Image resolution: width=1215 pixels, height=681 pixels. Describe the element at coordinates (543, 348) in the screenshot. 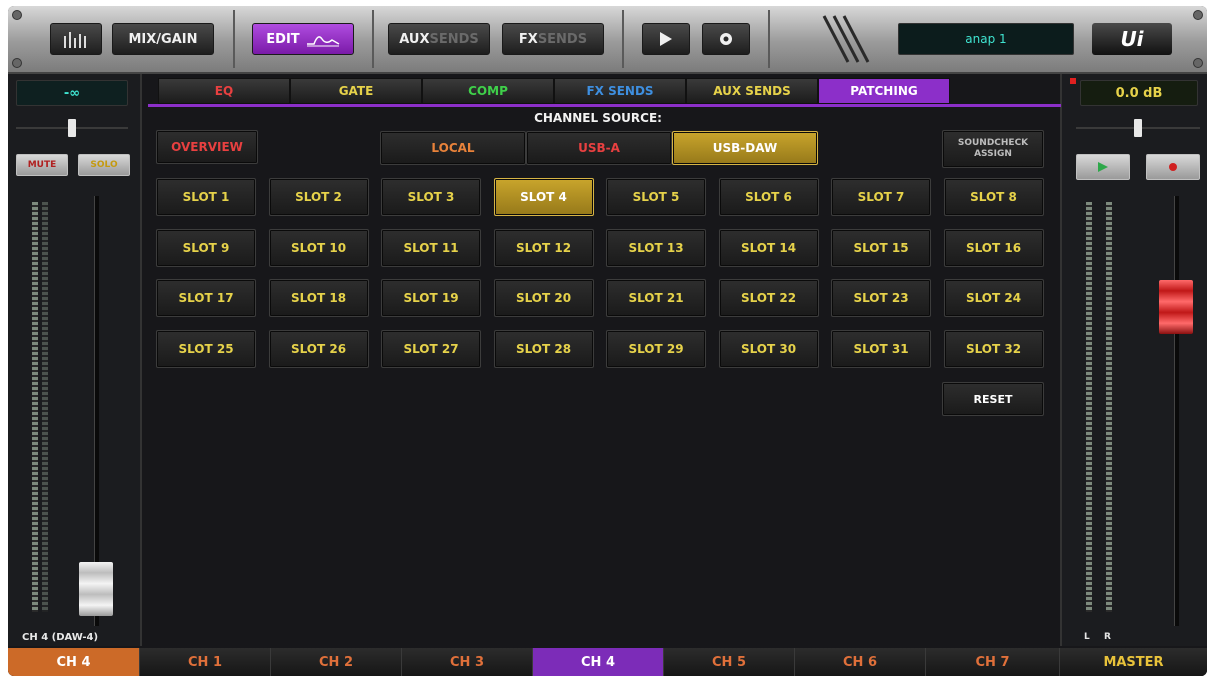

I see `slot-button-28: SLOT 28` at that location.